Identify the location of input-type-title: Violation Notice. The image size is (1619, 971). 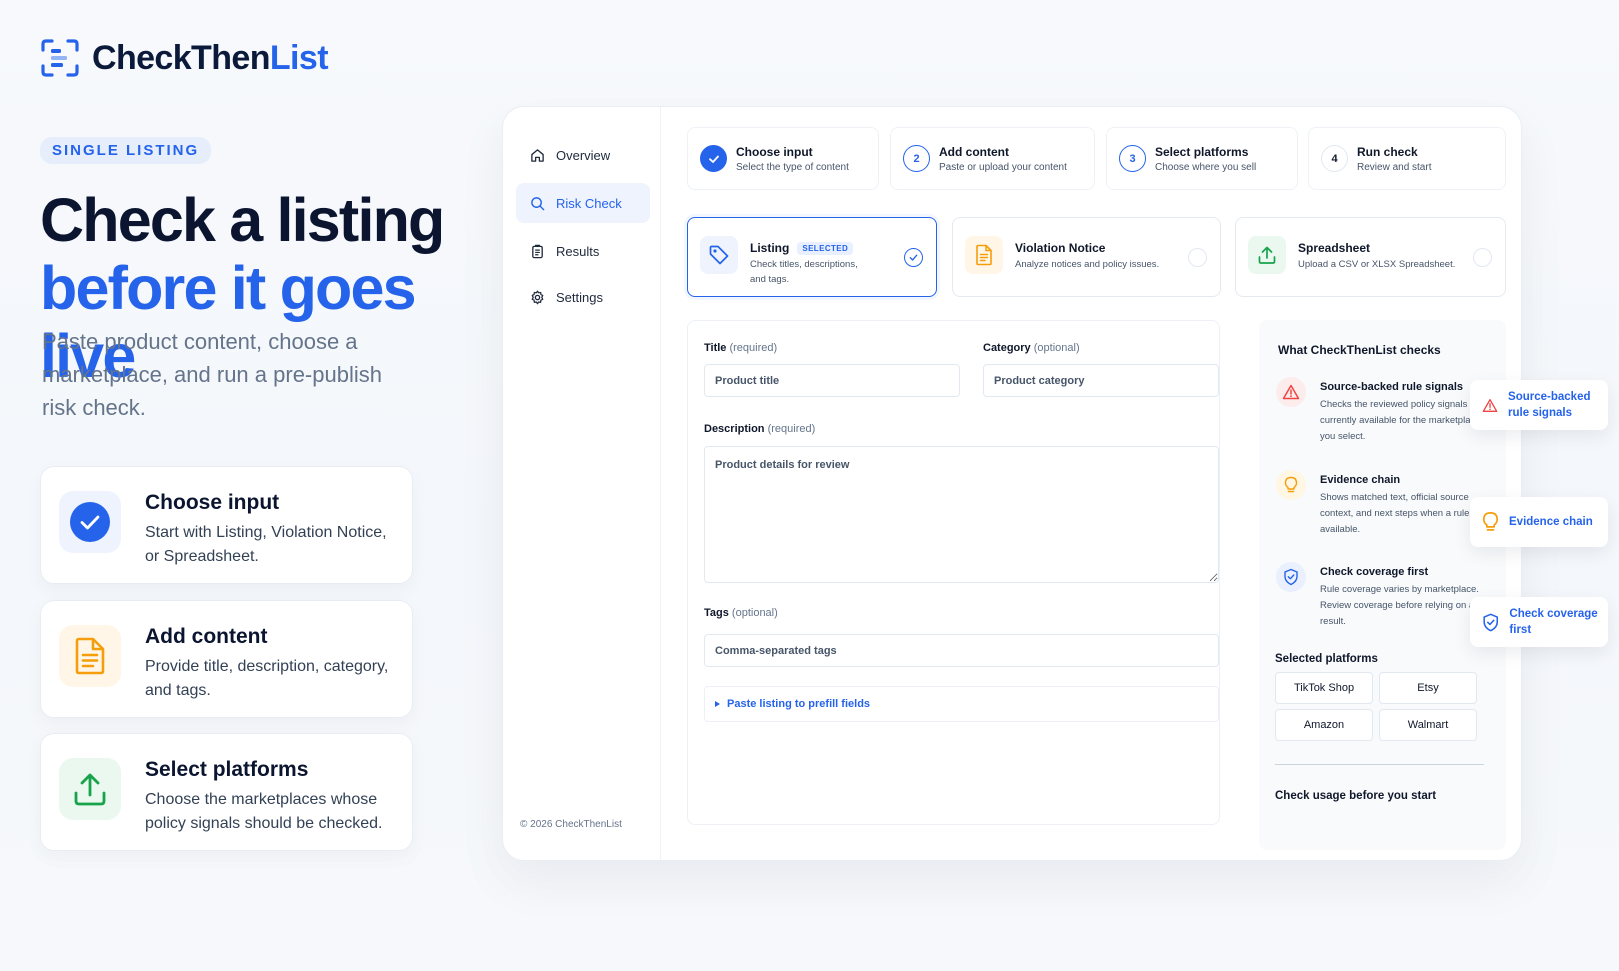
(1060, 248).